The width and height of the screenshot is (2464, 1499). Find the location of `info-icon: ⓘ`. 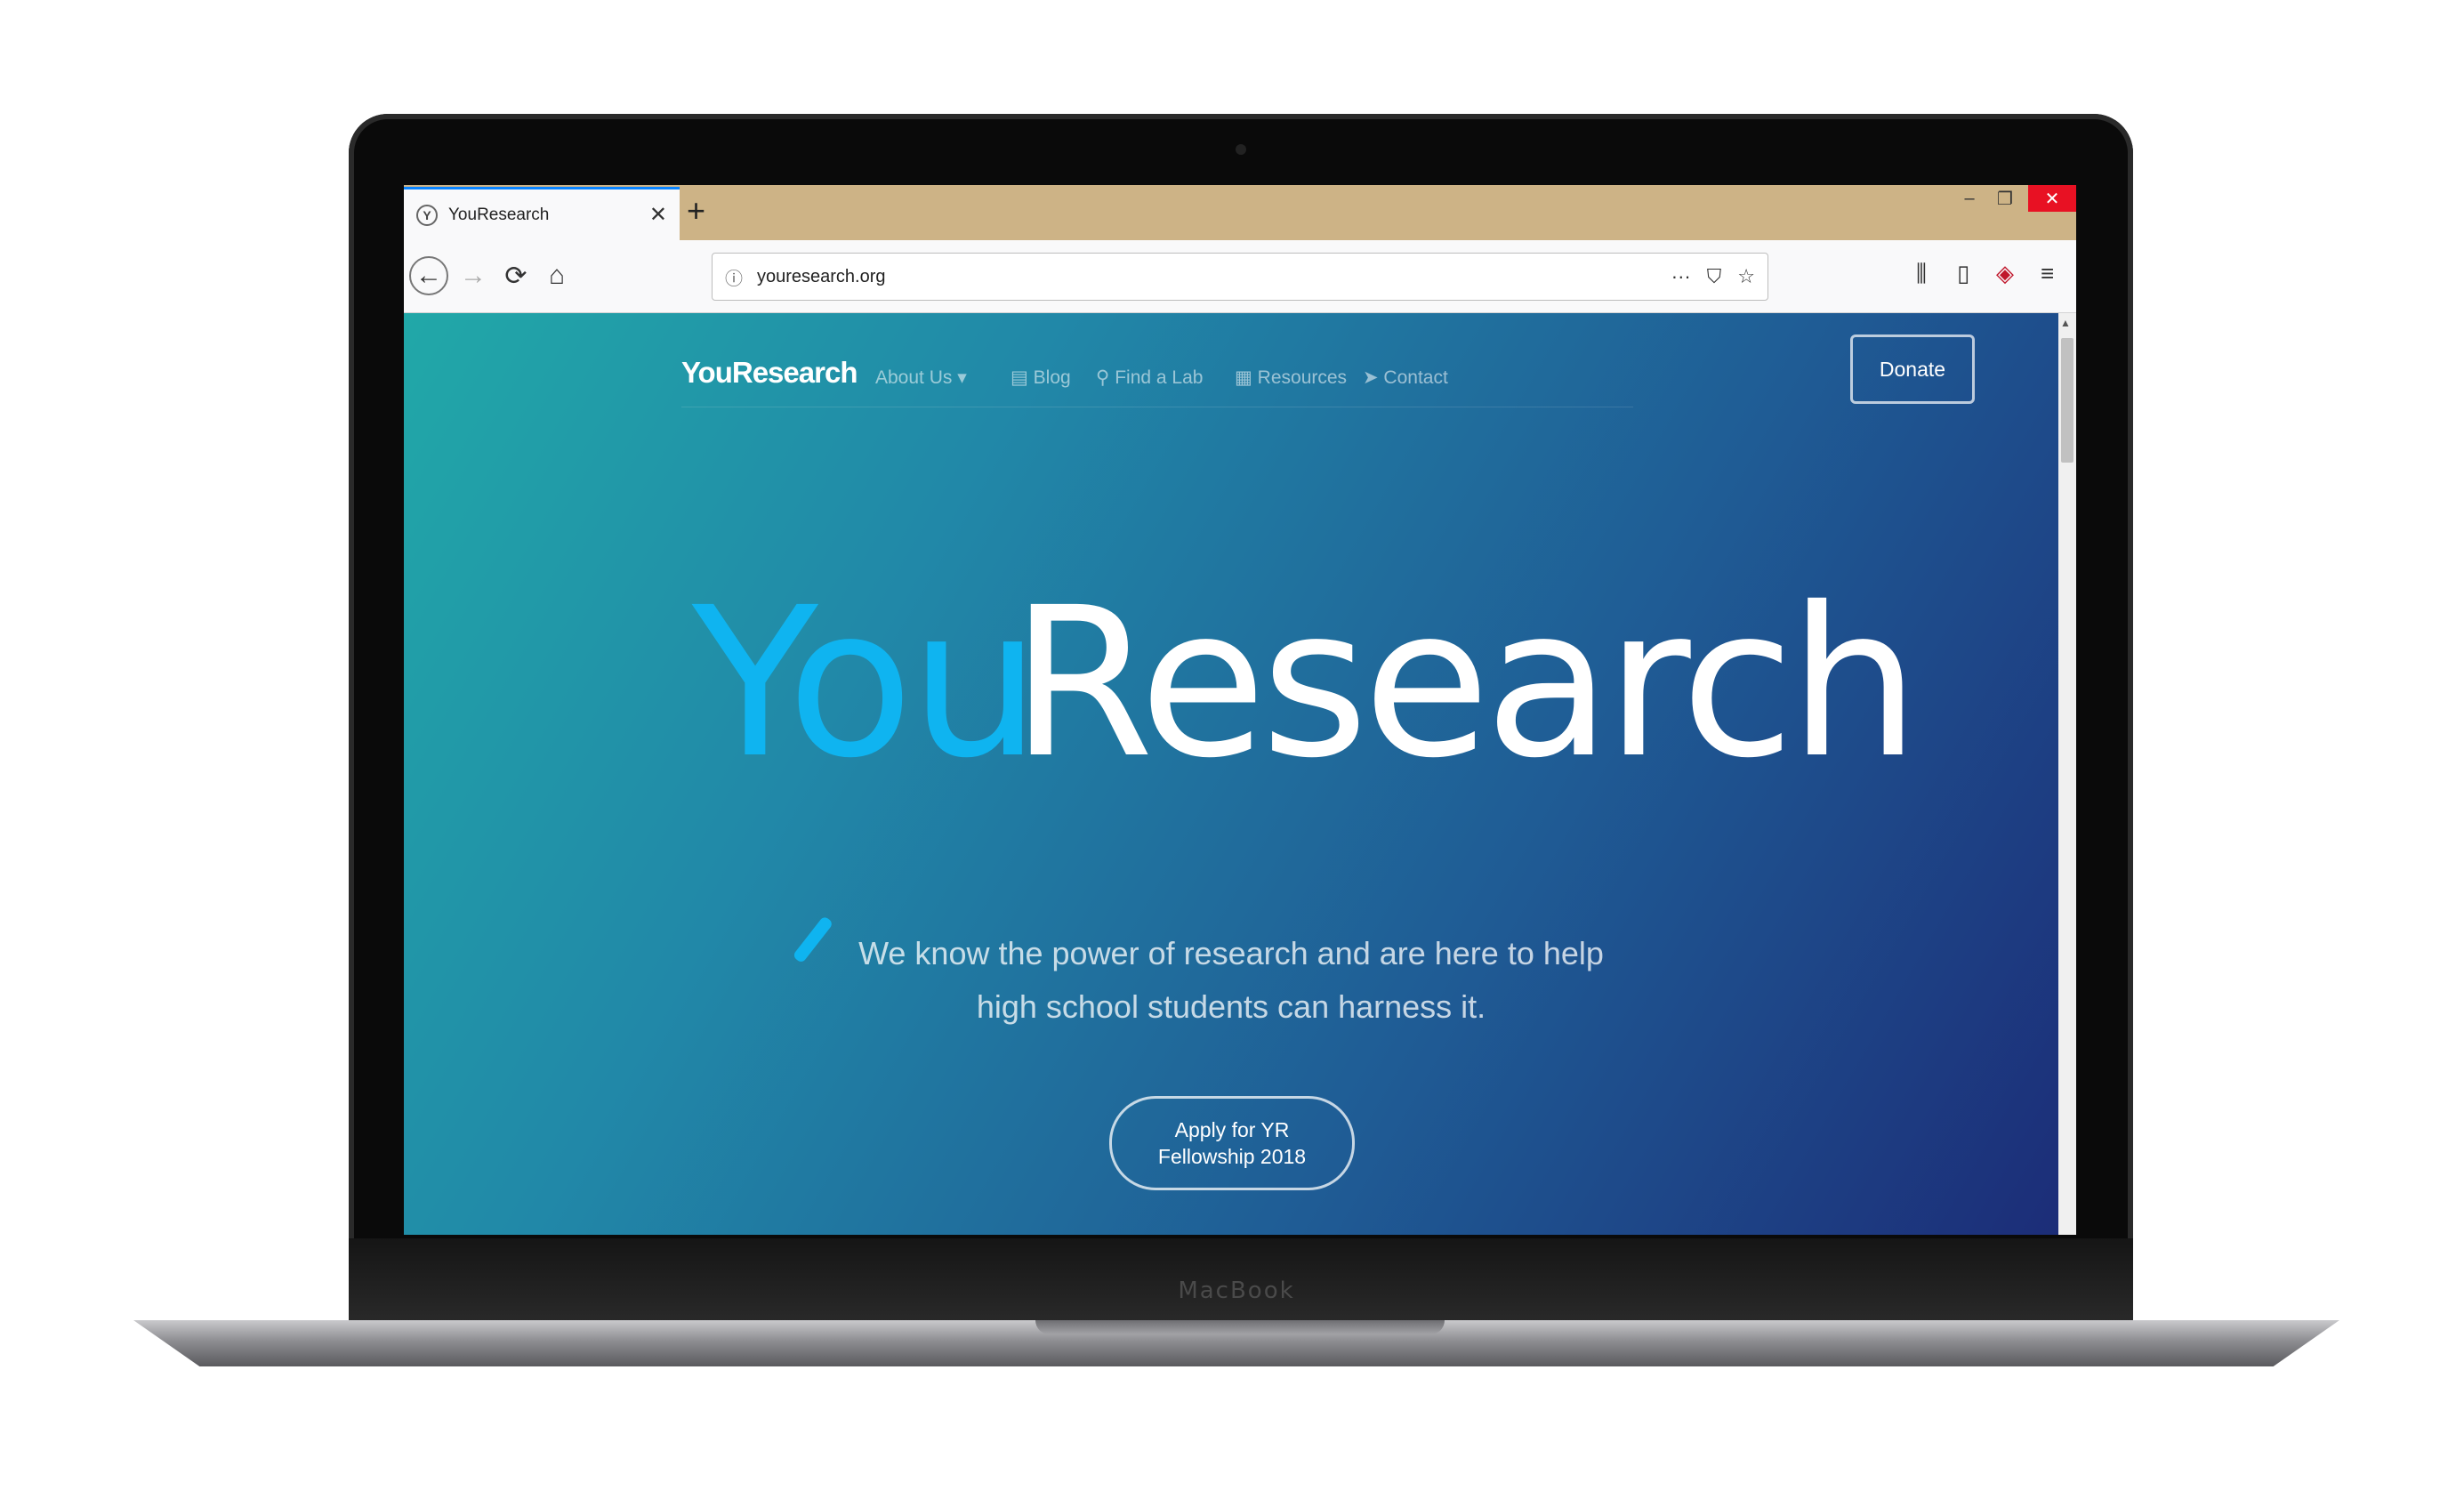

info-icon: ⓘ is located at coordinates (734, 277).